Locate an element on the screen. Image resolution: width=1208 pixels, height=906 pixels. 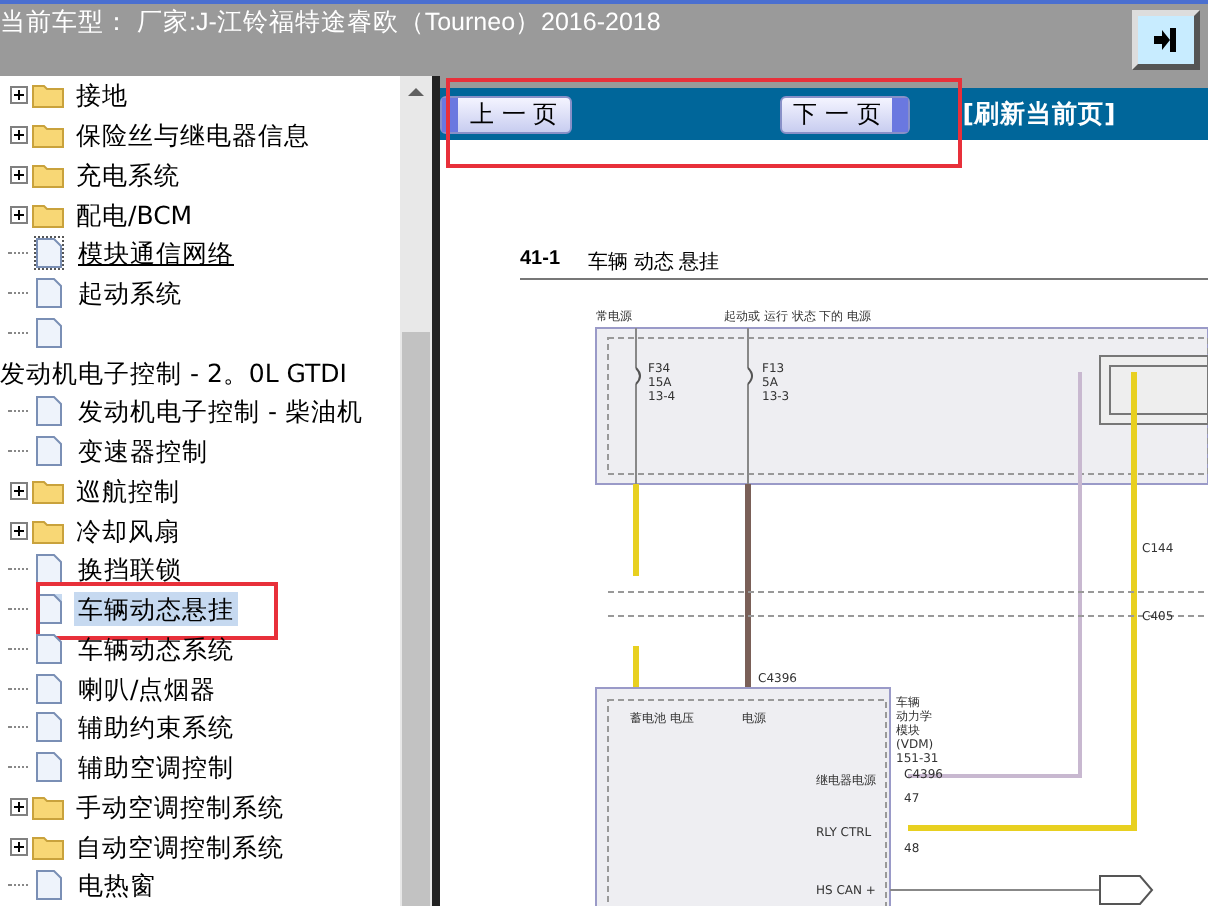
tree-item: 换挡联锁 is located at coordinates (130, 569).